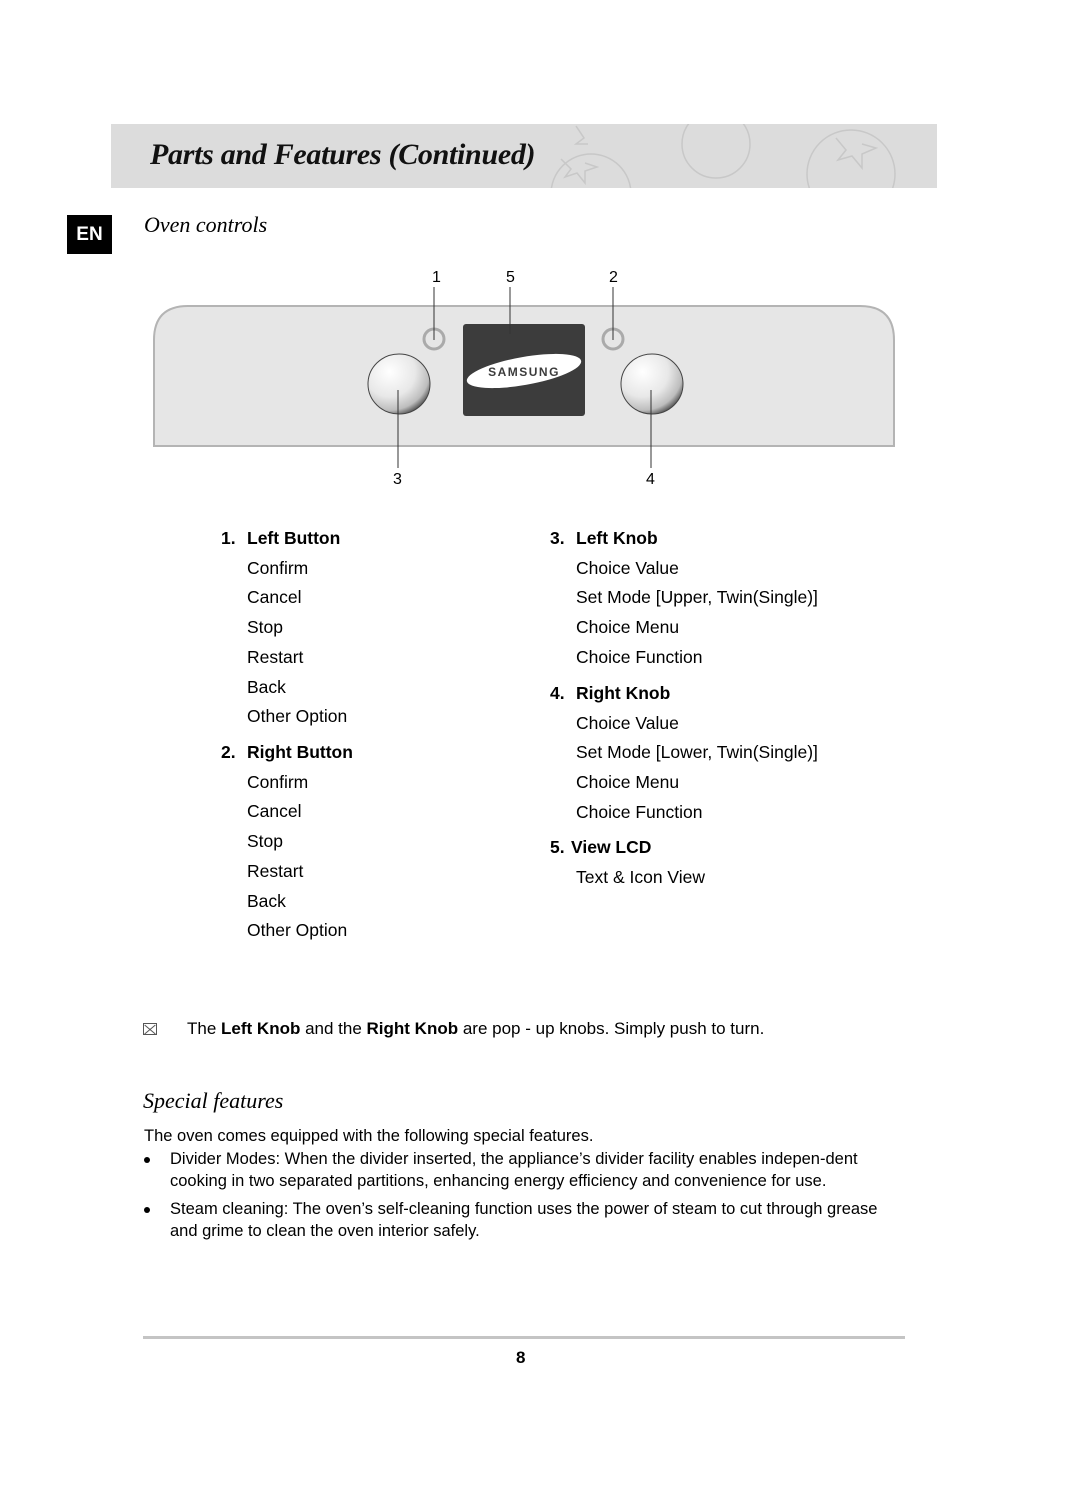 This screenshot has width=1080, height=1486. I want to click on list-item: Text & Icon View, so click(641, 876).